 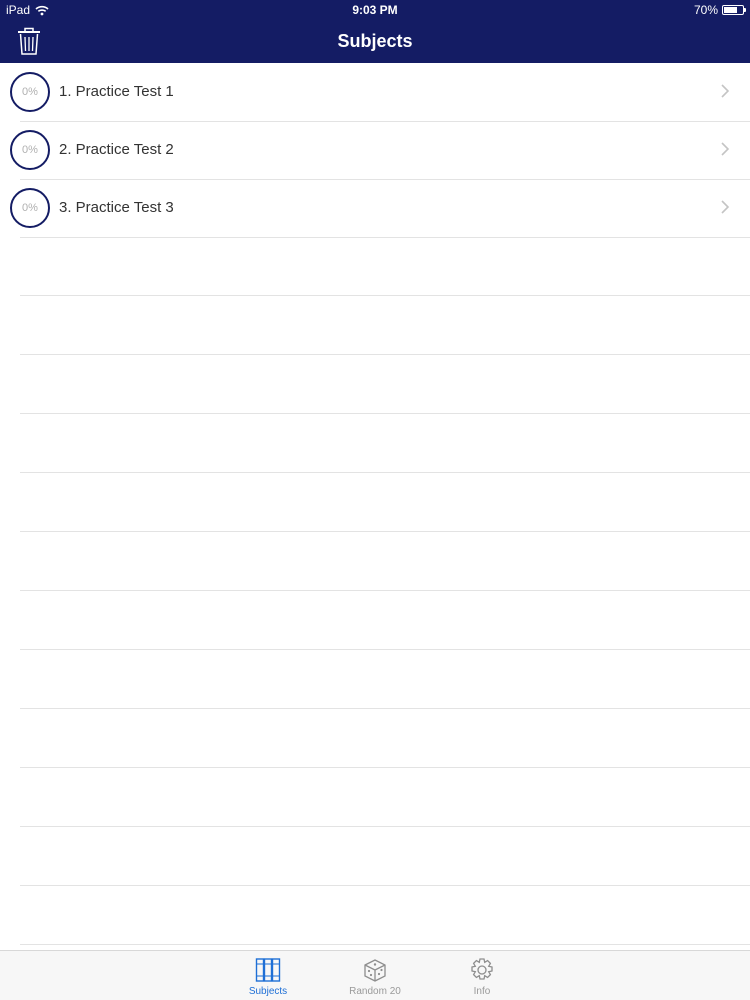 I want to click on page-title: Subjects, so click(x=375, y=41).